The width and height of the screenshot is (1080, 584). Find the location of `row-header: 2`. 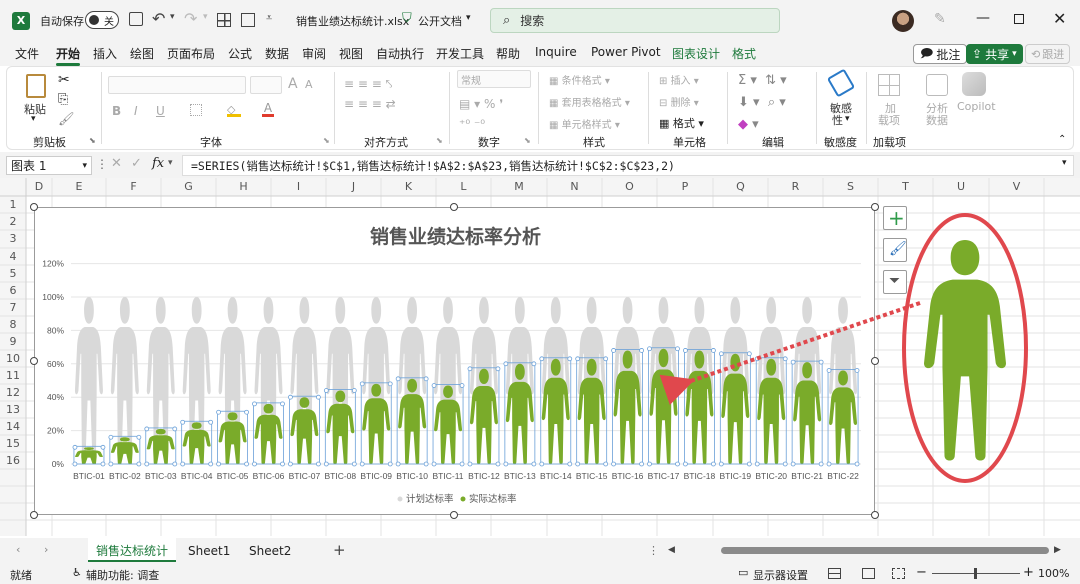

row-header: 2 is located at coordinates (13, 221).